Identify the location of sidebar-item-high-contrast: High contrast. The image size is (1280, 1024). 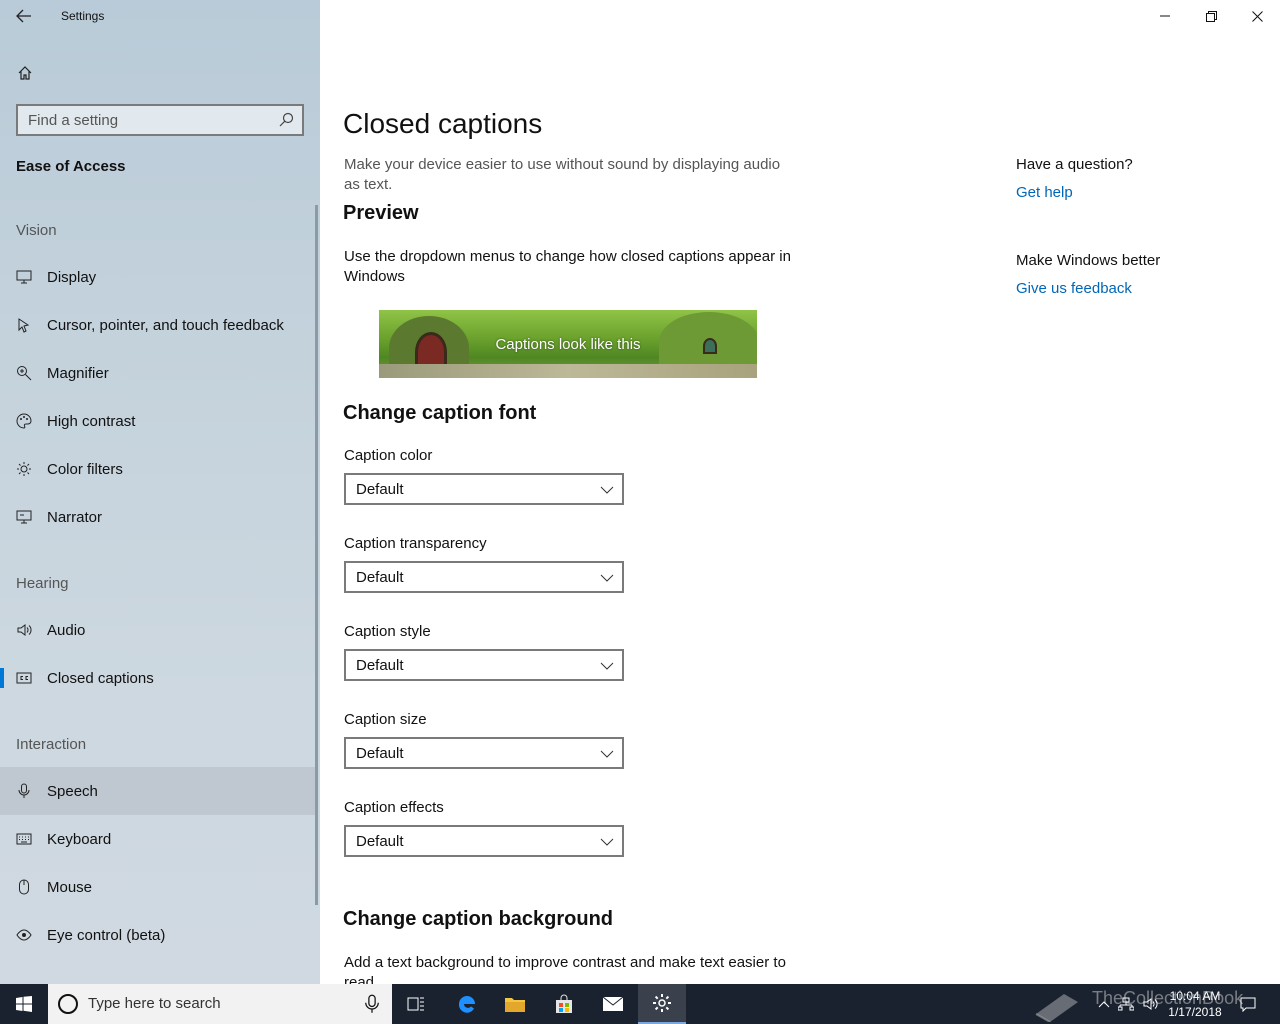
(158, 421).